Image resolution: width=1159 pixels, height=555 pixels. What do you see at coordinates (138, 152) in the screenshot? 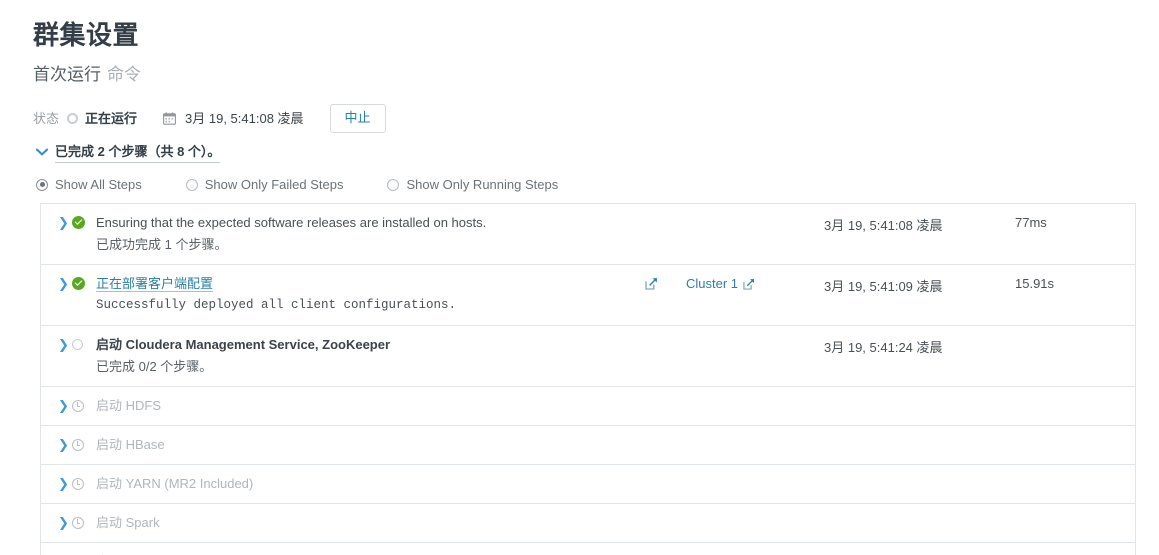
I see `completed-summary-text: 已完成 2 个步骤（共 8 个）。` at bounding box center [138, 152].